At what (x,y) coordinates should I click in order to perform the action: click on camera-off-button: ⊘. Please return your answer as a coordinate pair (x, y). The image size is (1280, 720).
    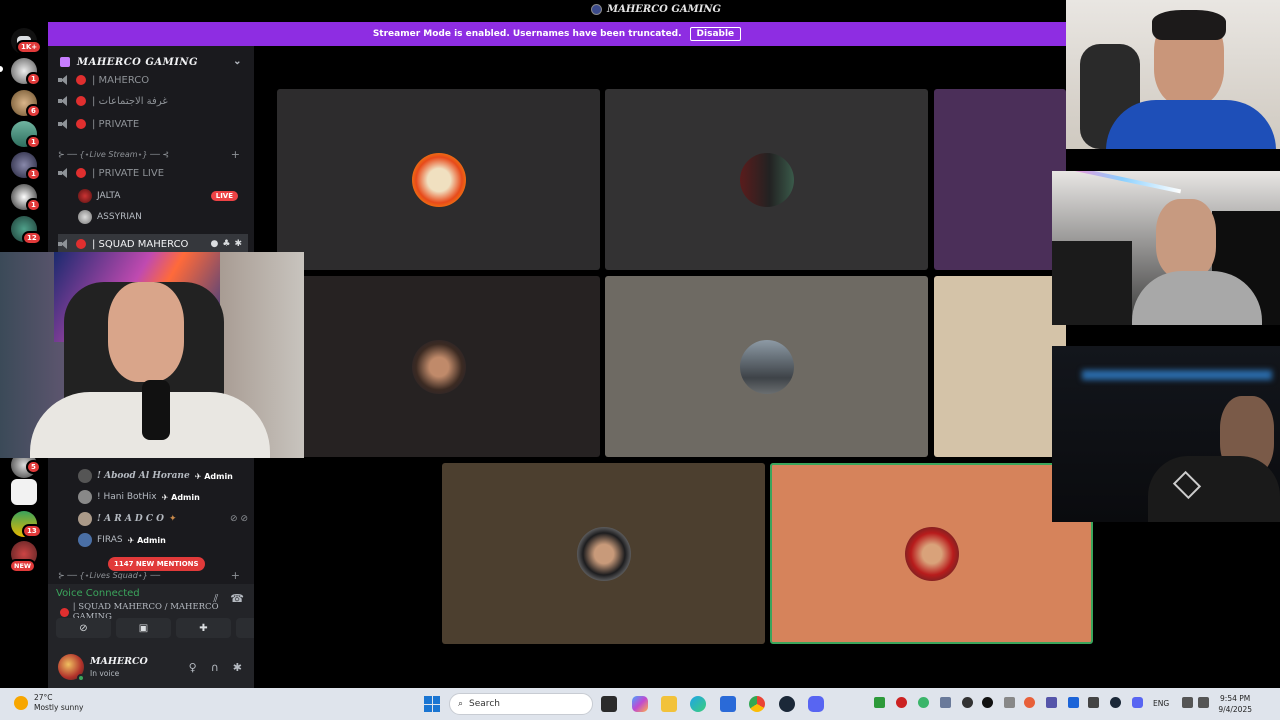
    Looking at the image, I should click on (83, 628).